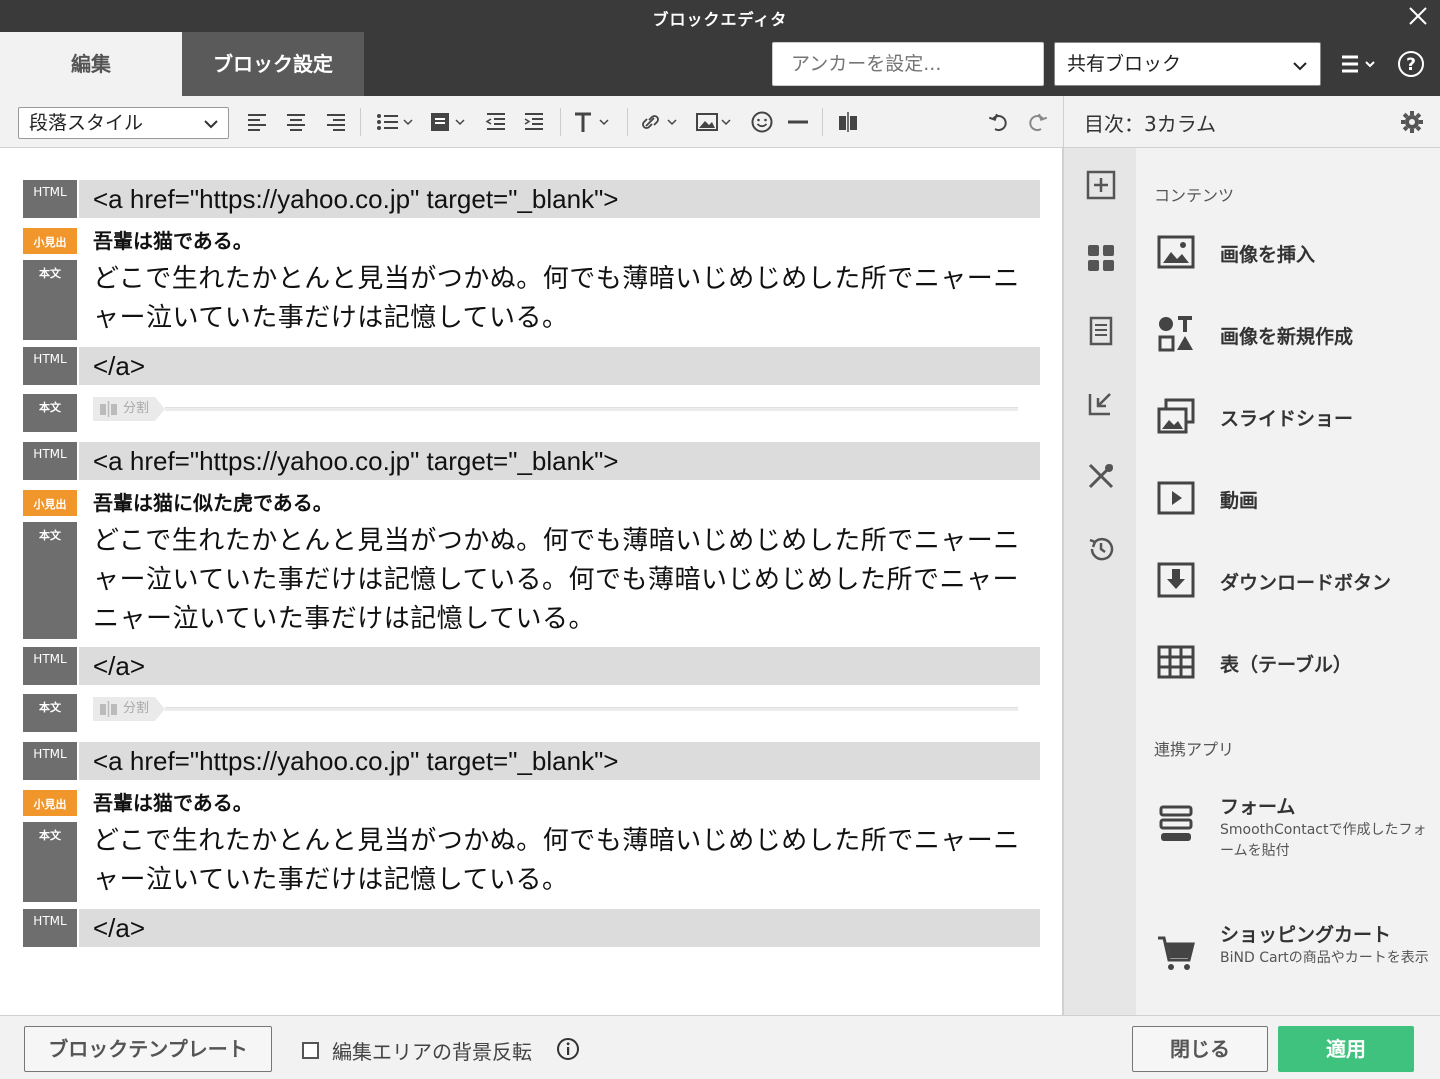 The image size is (1440, 1079). Describe the element at coordinates (798, 122) in the screenshot. I see `horizontal-rule-icon` at that location.